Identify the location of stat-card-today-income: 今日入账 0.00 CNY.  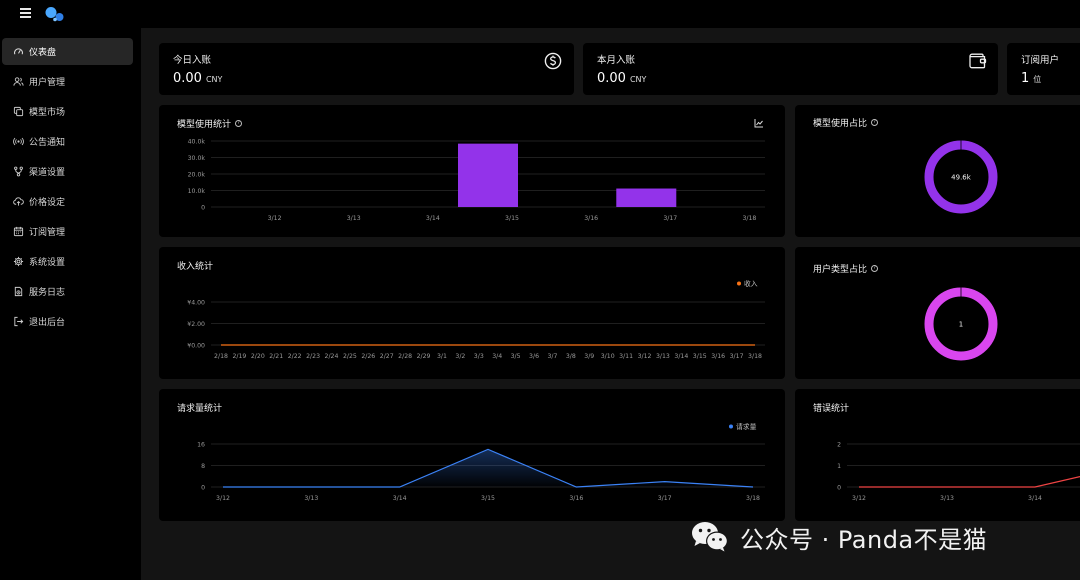
(366, 69).